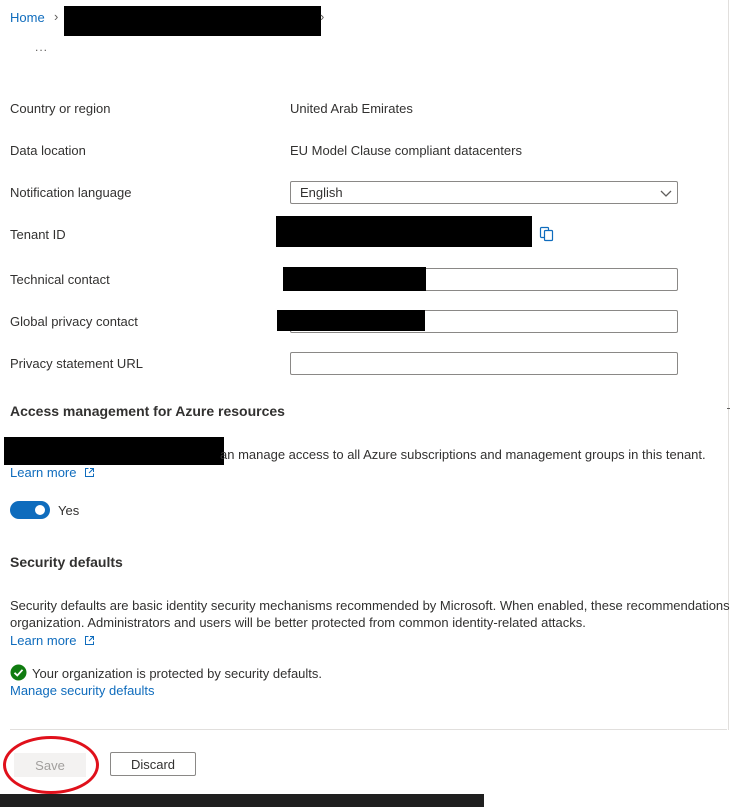 Image resolution: width=731 pixels, height=807 pixels. Describe the element at coordinates (666, 193) in the screenshot. I see `chevron-down-icon` at that location.